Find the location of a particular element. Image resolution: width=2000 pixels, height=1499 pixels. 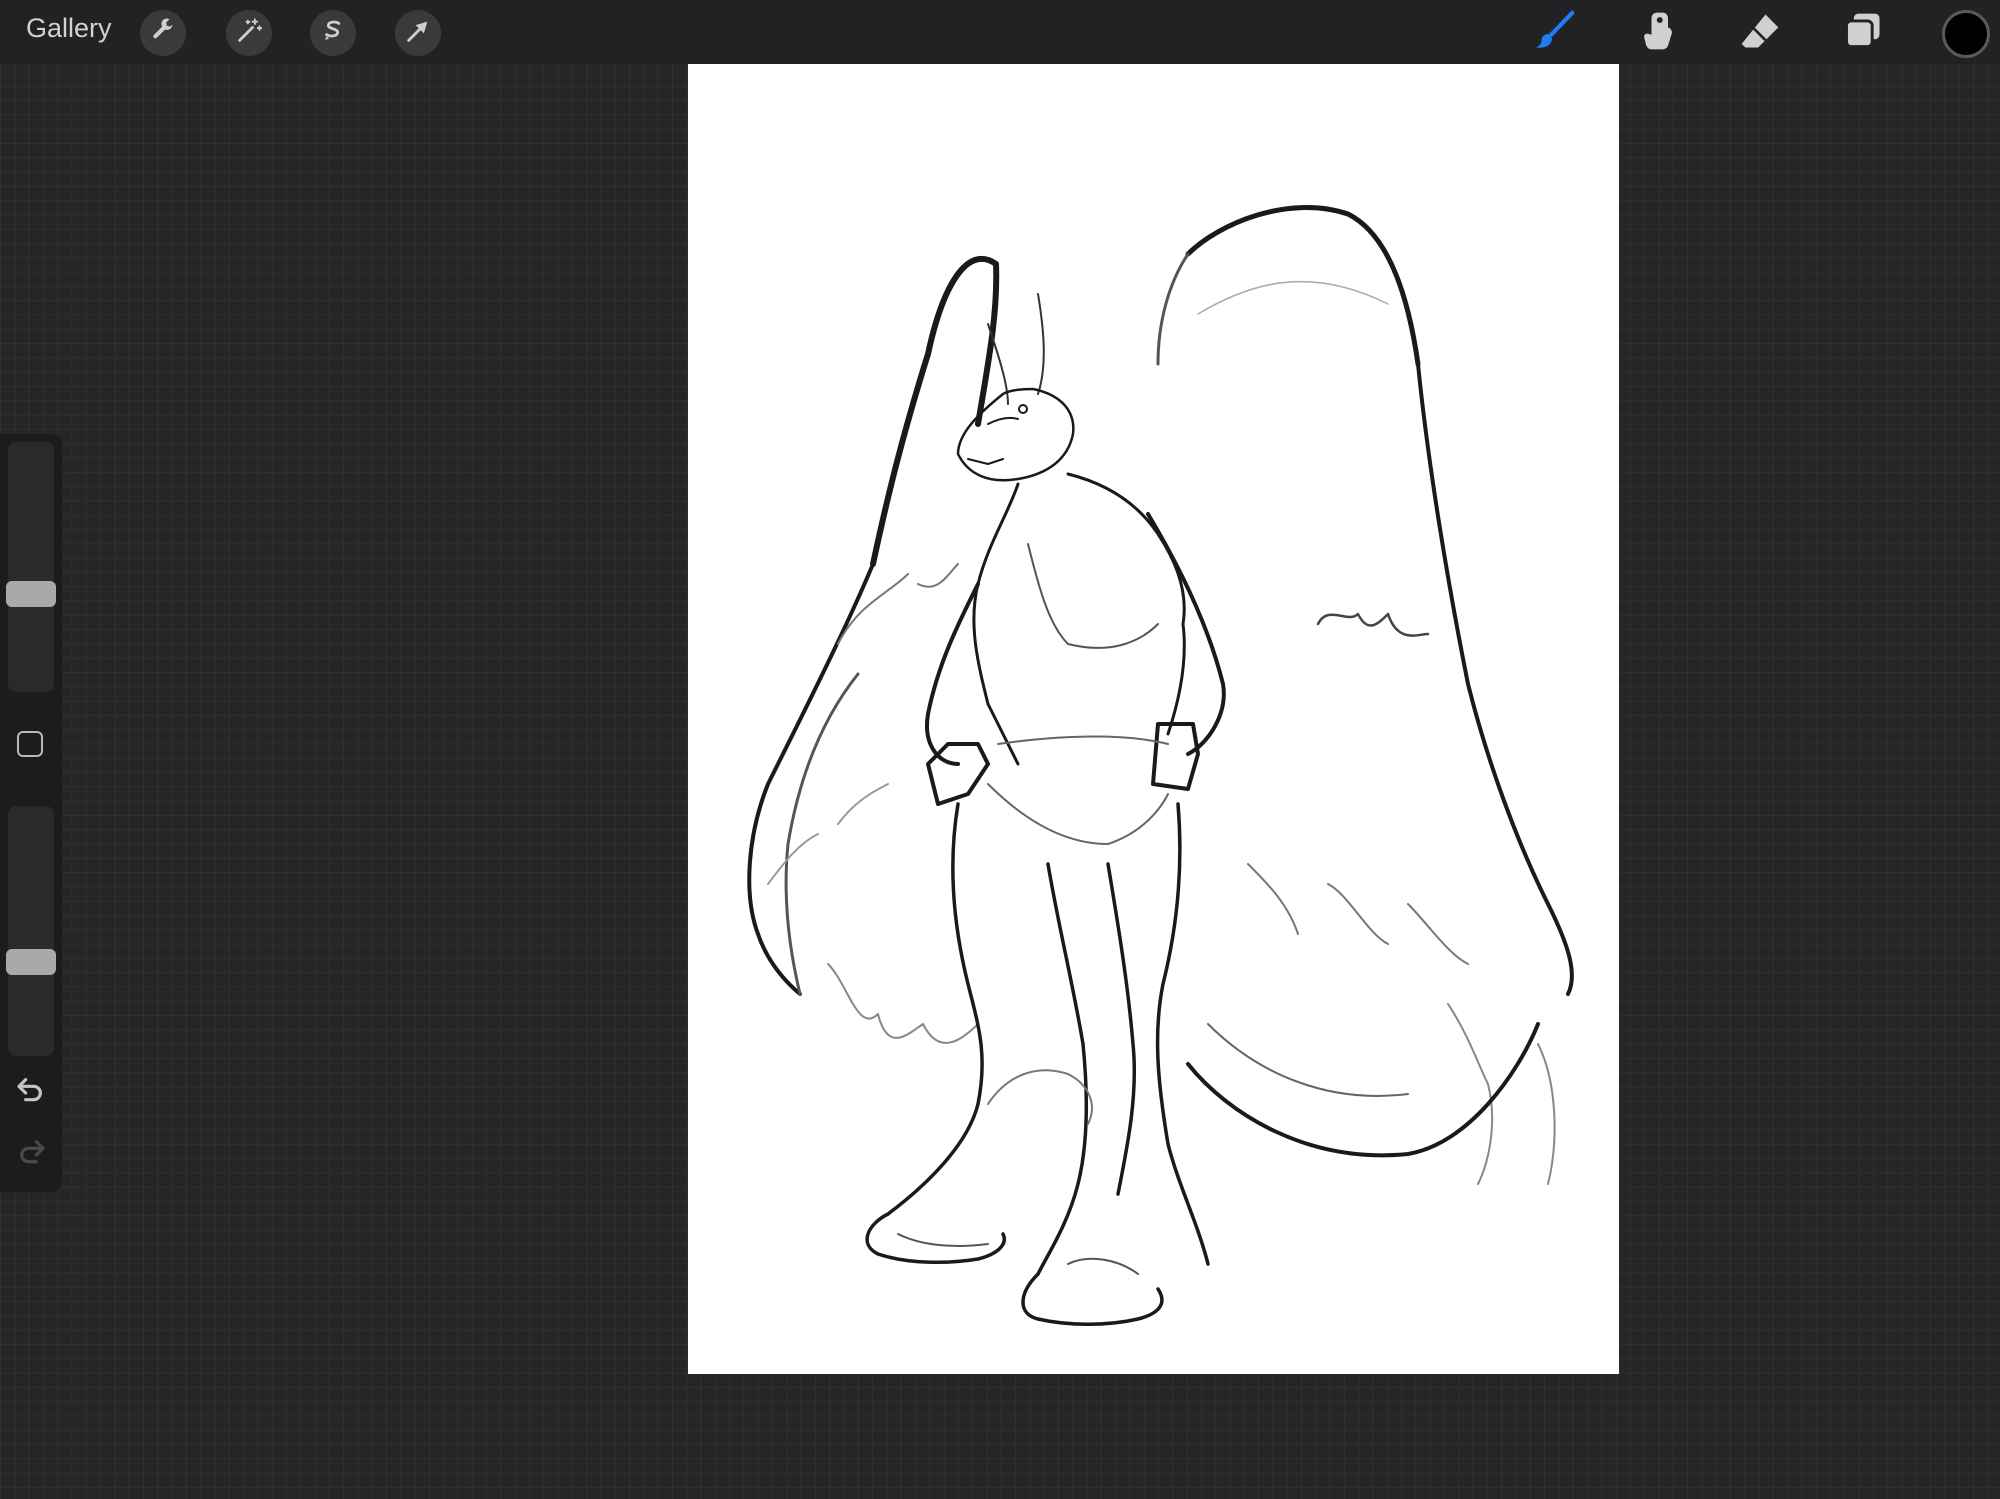

top-toolbar: Gallery is located at coordinates (1000, 32).